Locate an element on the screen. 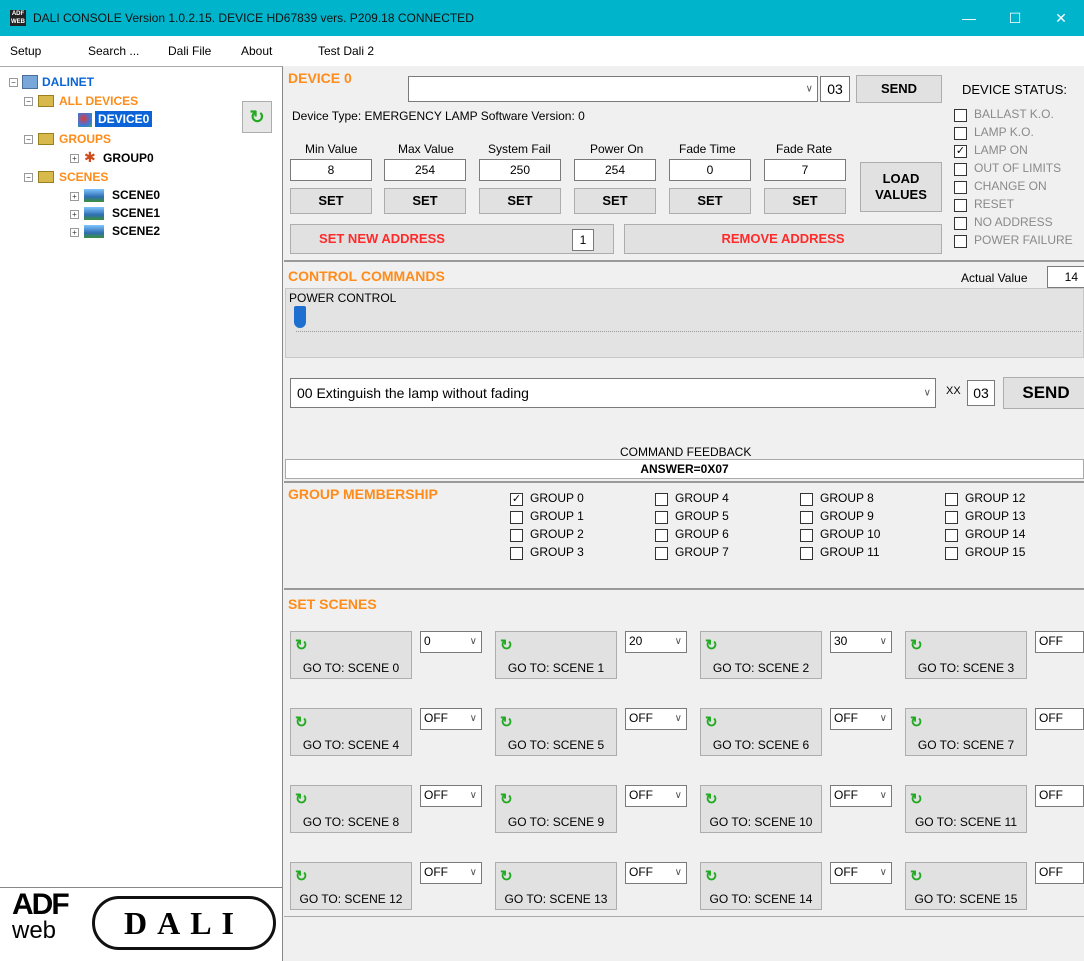 The width and height of the screenshot is (1084, 961). tree-all-devices: ALL DEVICES is located at coordinates (98, 101).